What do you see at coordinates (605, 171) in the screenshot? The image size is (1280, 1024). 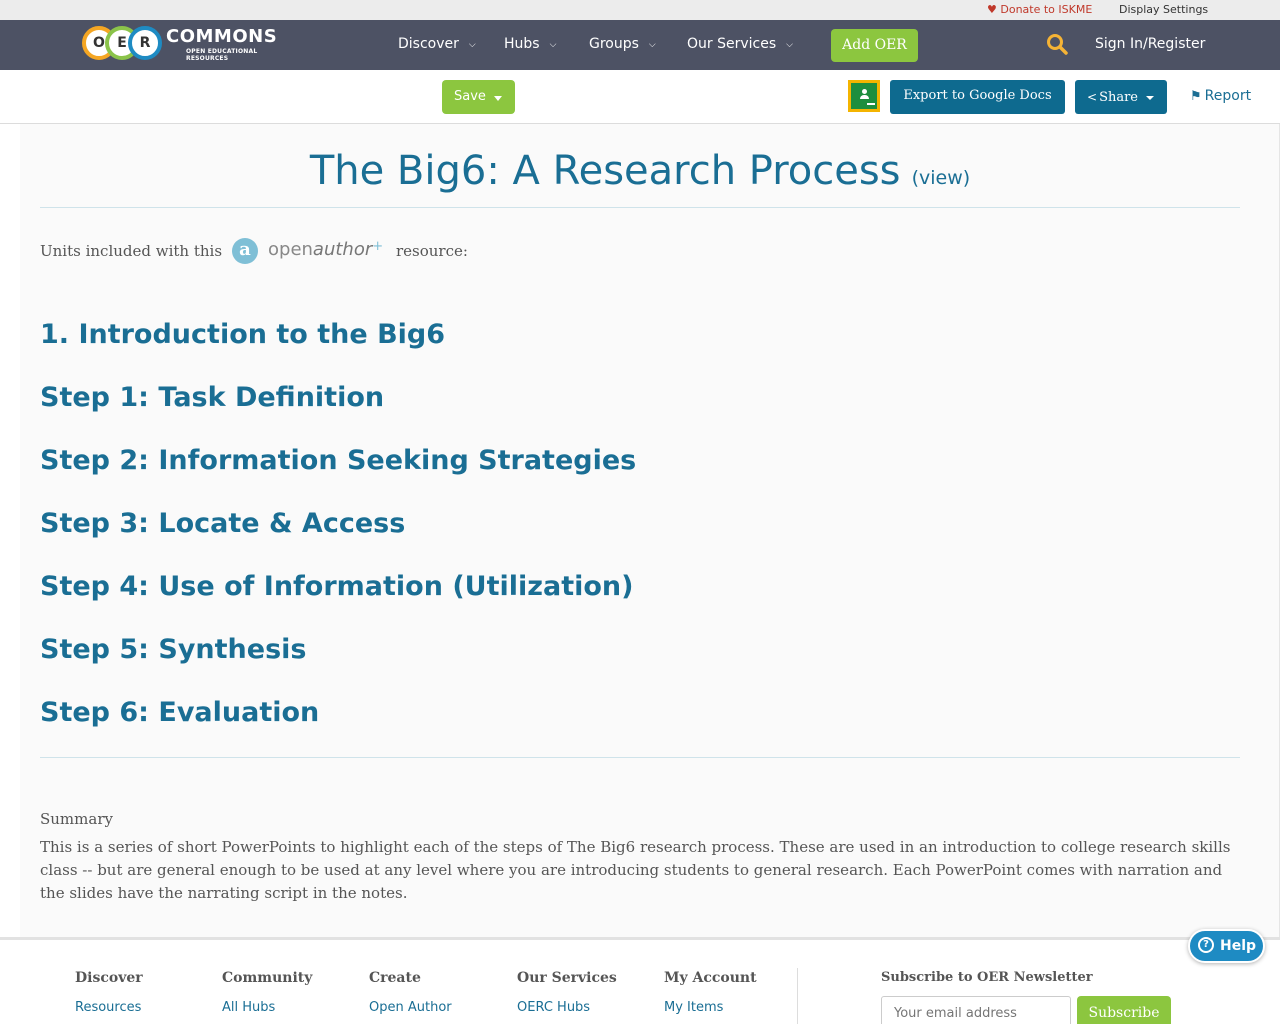 I see `page-title: The Big6: A Research Process` at bounding box center [605, 171].